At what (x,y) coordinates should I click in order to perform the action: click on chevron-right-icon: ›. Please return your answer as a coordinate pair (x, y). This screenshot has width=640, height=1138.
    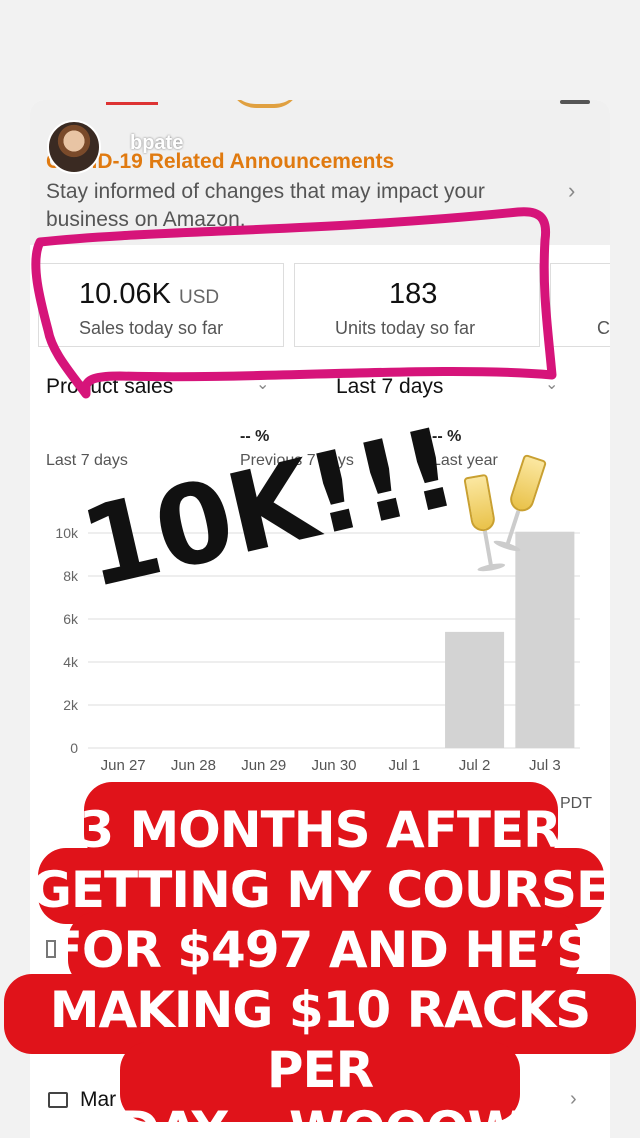
    Looking at the image, I should click on (573, 1099).